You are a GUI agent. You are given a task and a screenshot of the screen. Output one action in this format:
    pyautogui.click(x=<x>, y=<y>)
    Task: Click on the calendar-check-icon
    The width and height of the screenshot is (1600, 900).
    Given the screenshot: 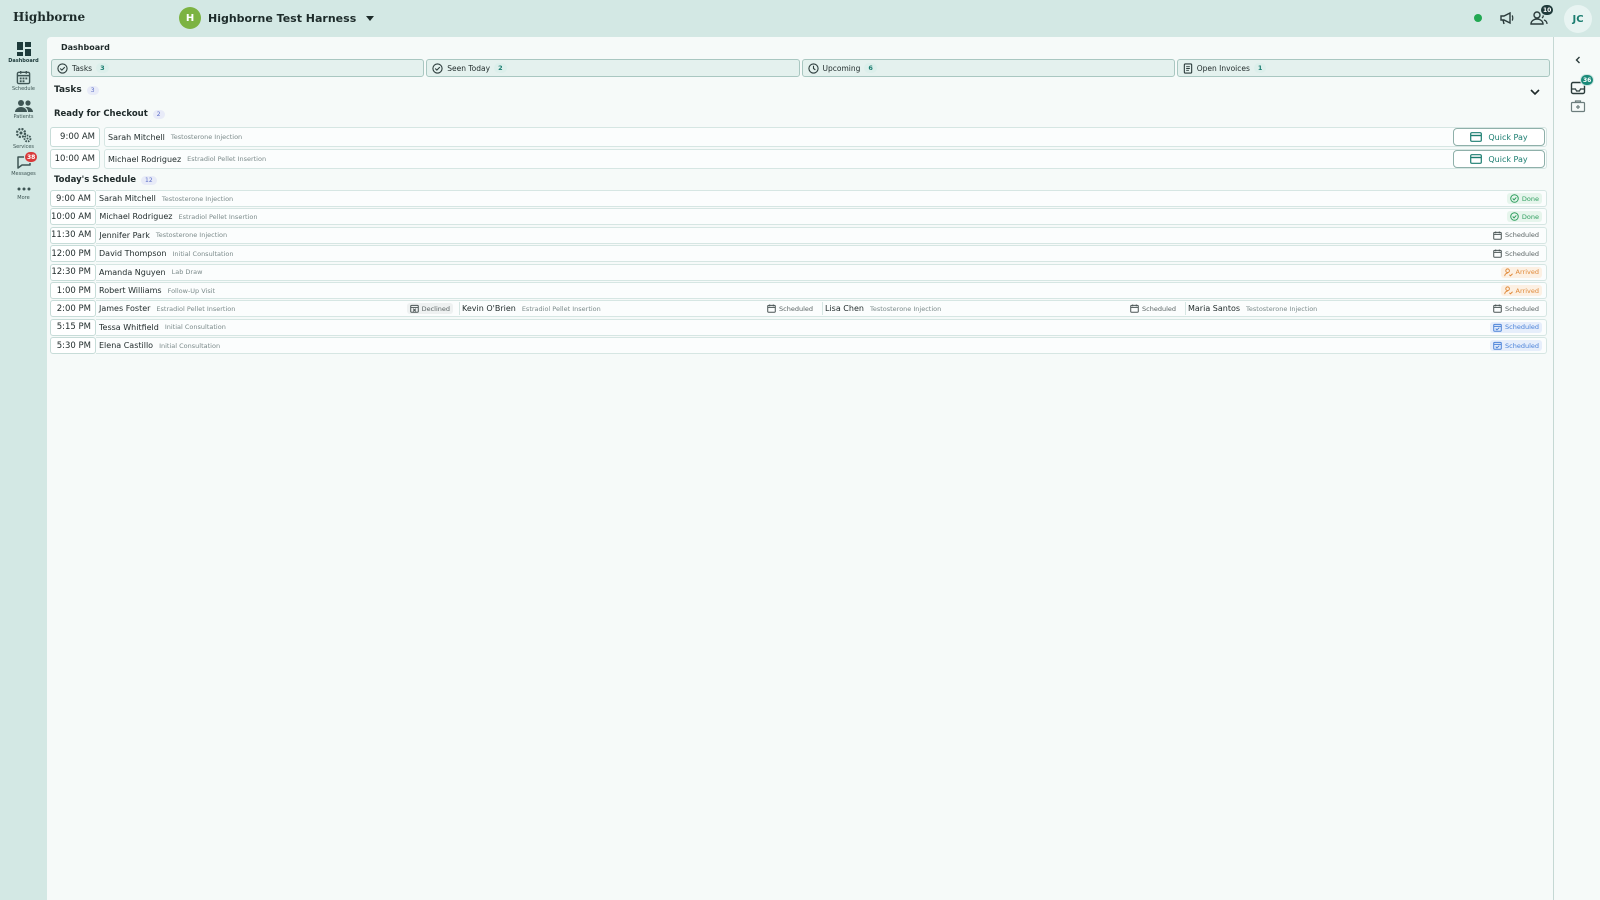 What is the action you would take?
    pyautogui.click(x=1497, y=346)
    